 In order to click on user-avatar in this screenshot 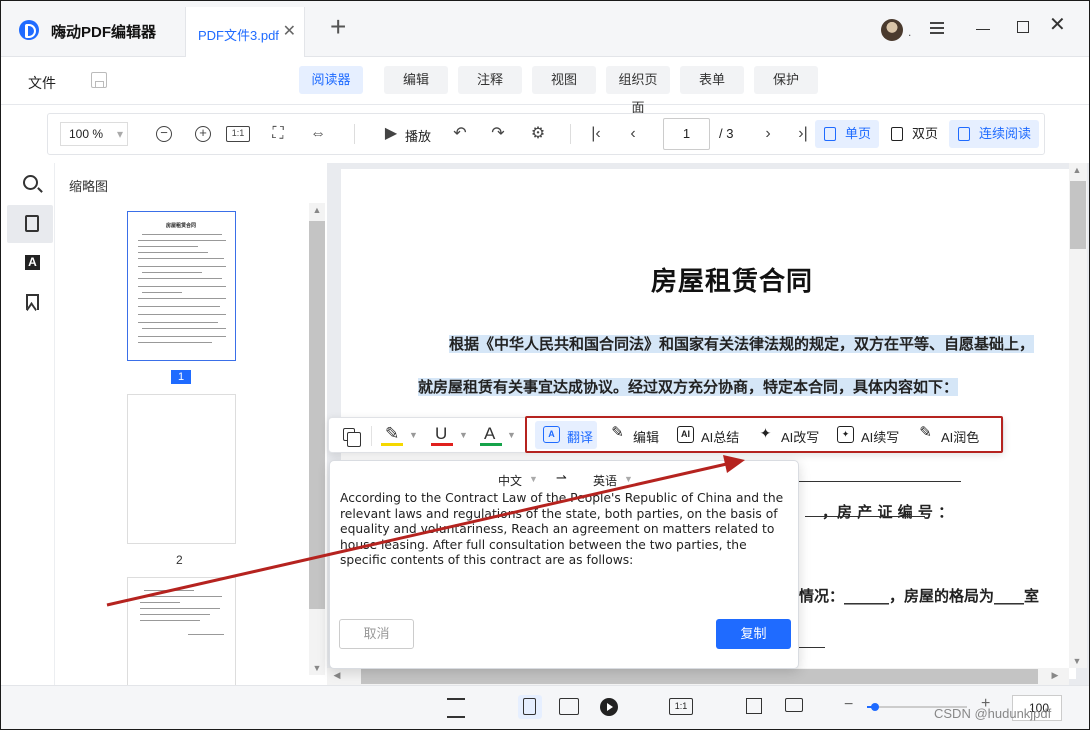, I will do `click(892, 30)`.